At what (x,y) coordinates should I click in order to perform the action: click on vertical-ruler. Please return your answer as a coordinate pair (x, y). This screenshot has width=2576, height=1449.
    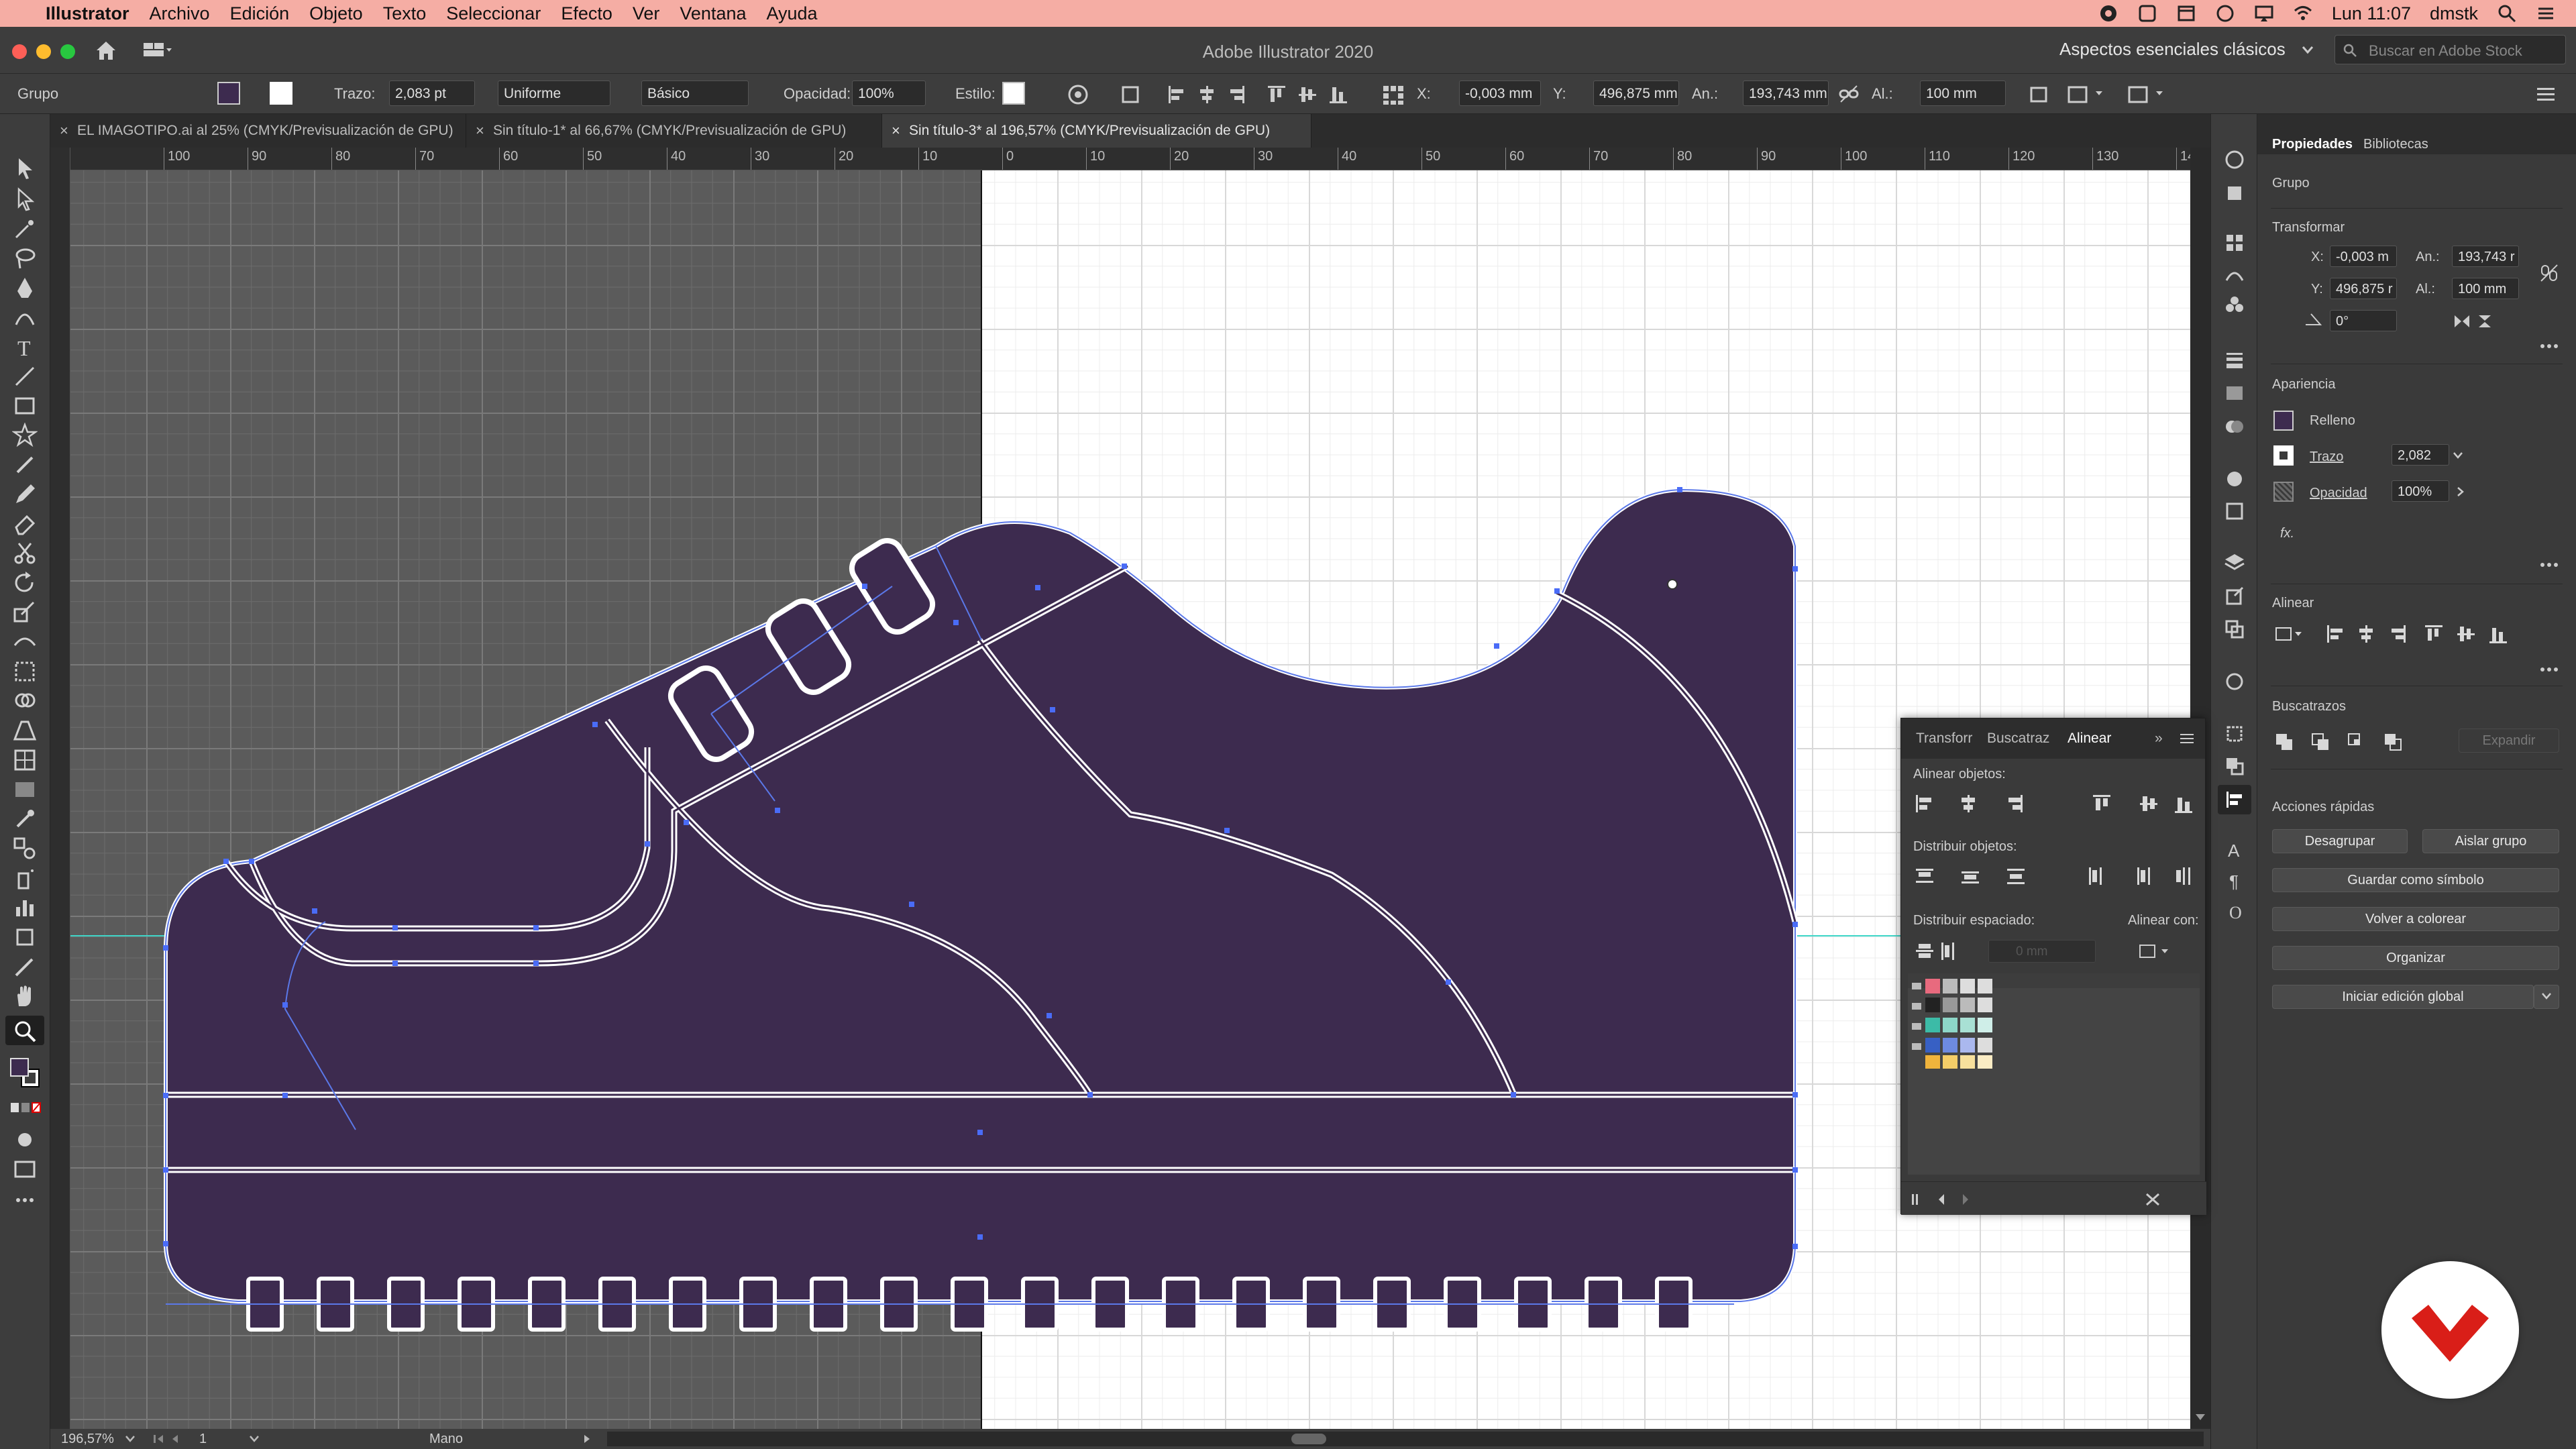
    Looking at the image, I should click on (60, 788).